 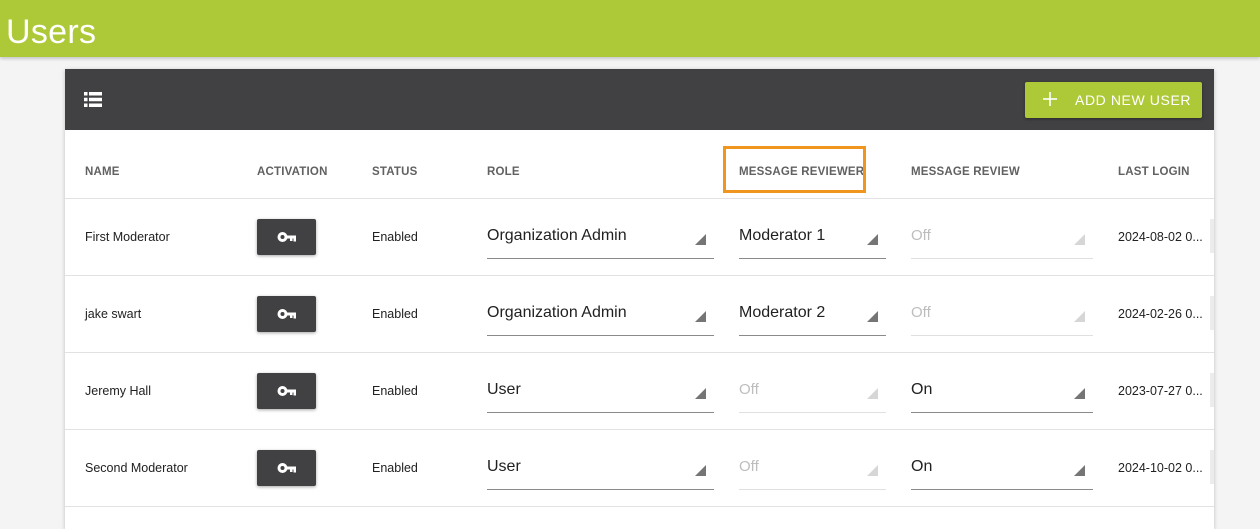 What do you see at coordinates (102, 172) in the screenshot?
I see `column-header-name: NAME` at bounding box center [102, 172].